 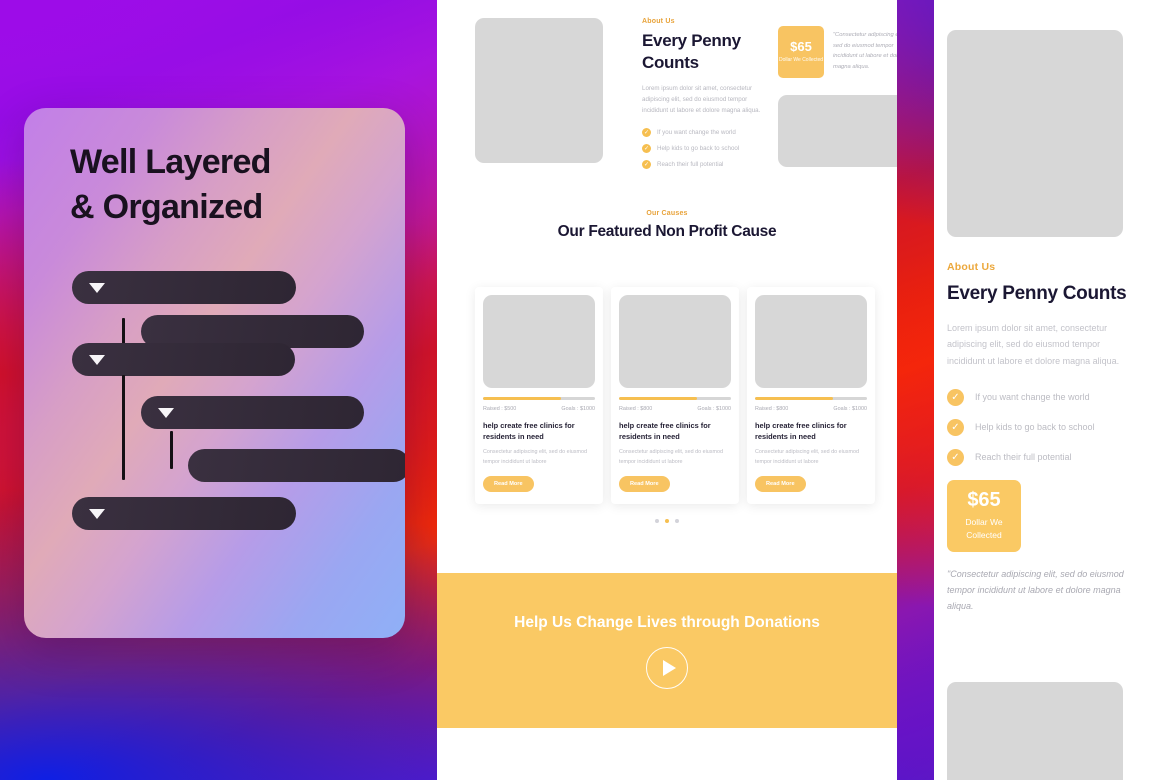 I want to click on causes-heading: Our Causes Our Featured Non Profit Cause, so click(x=667, y=226).